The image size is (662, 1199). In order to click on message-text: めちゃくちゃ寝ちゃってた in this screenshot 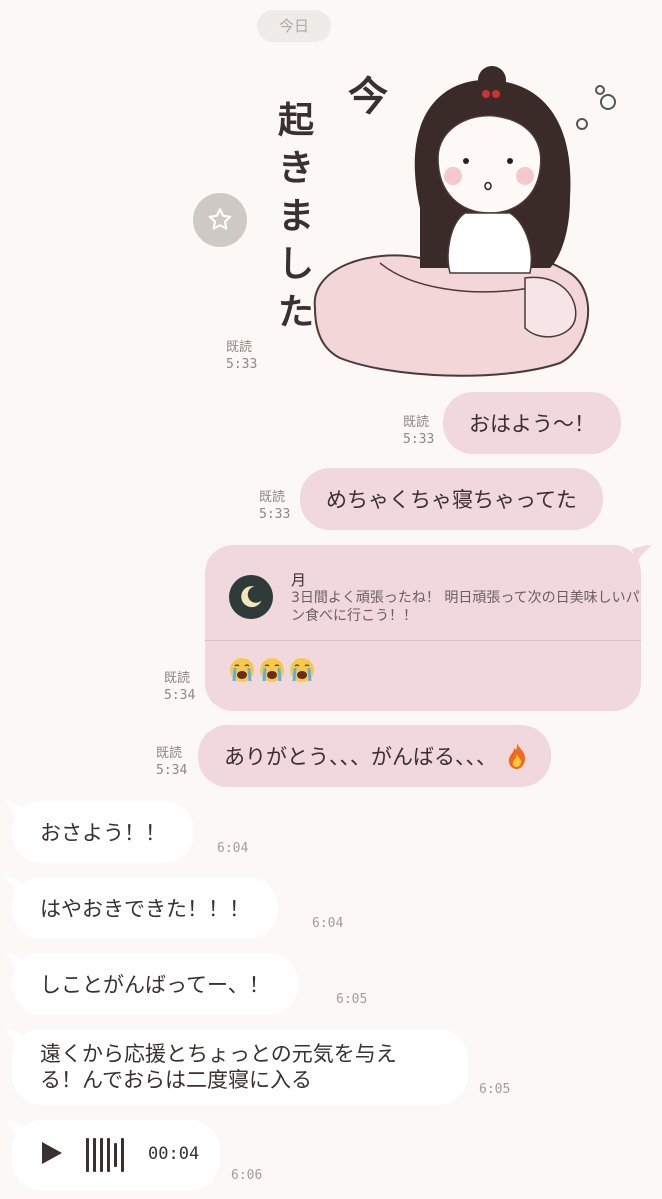, I will do `click(451, 500)`.